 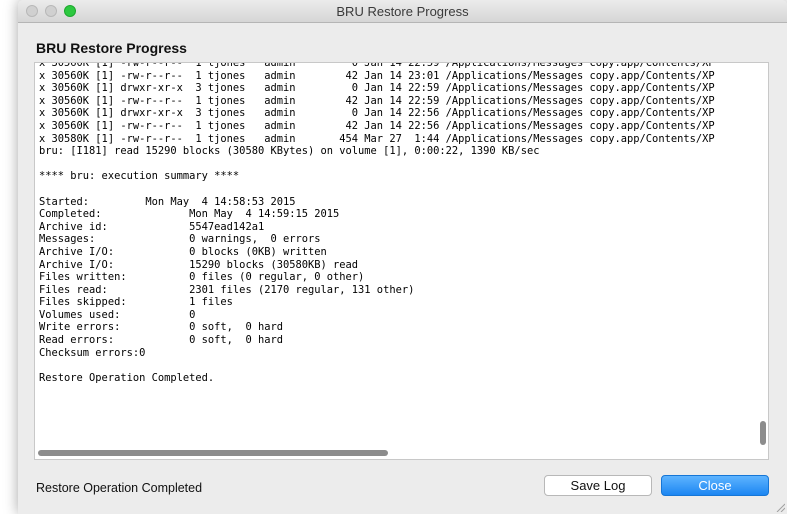 I want to click on log-line: Files skipped: 1 files, so click(x=136, y=302).